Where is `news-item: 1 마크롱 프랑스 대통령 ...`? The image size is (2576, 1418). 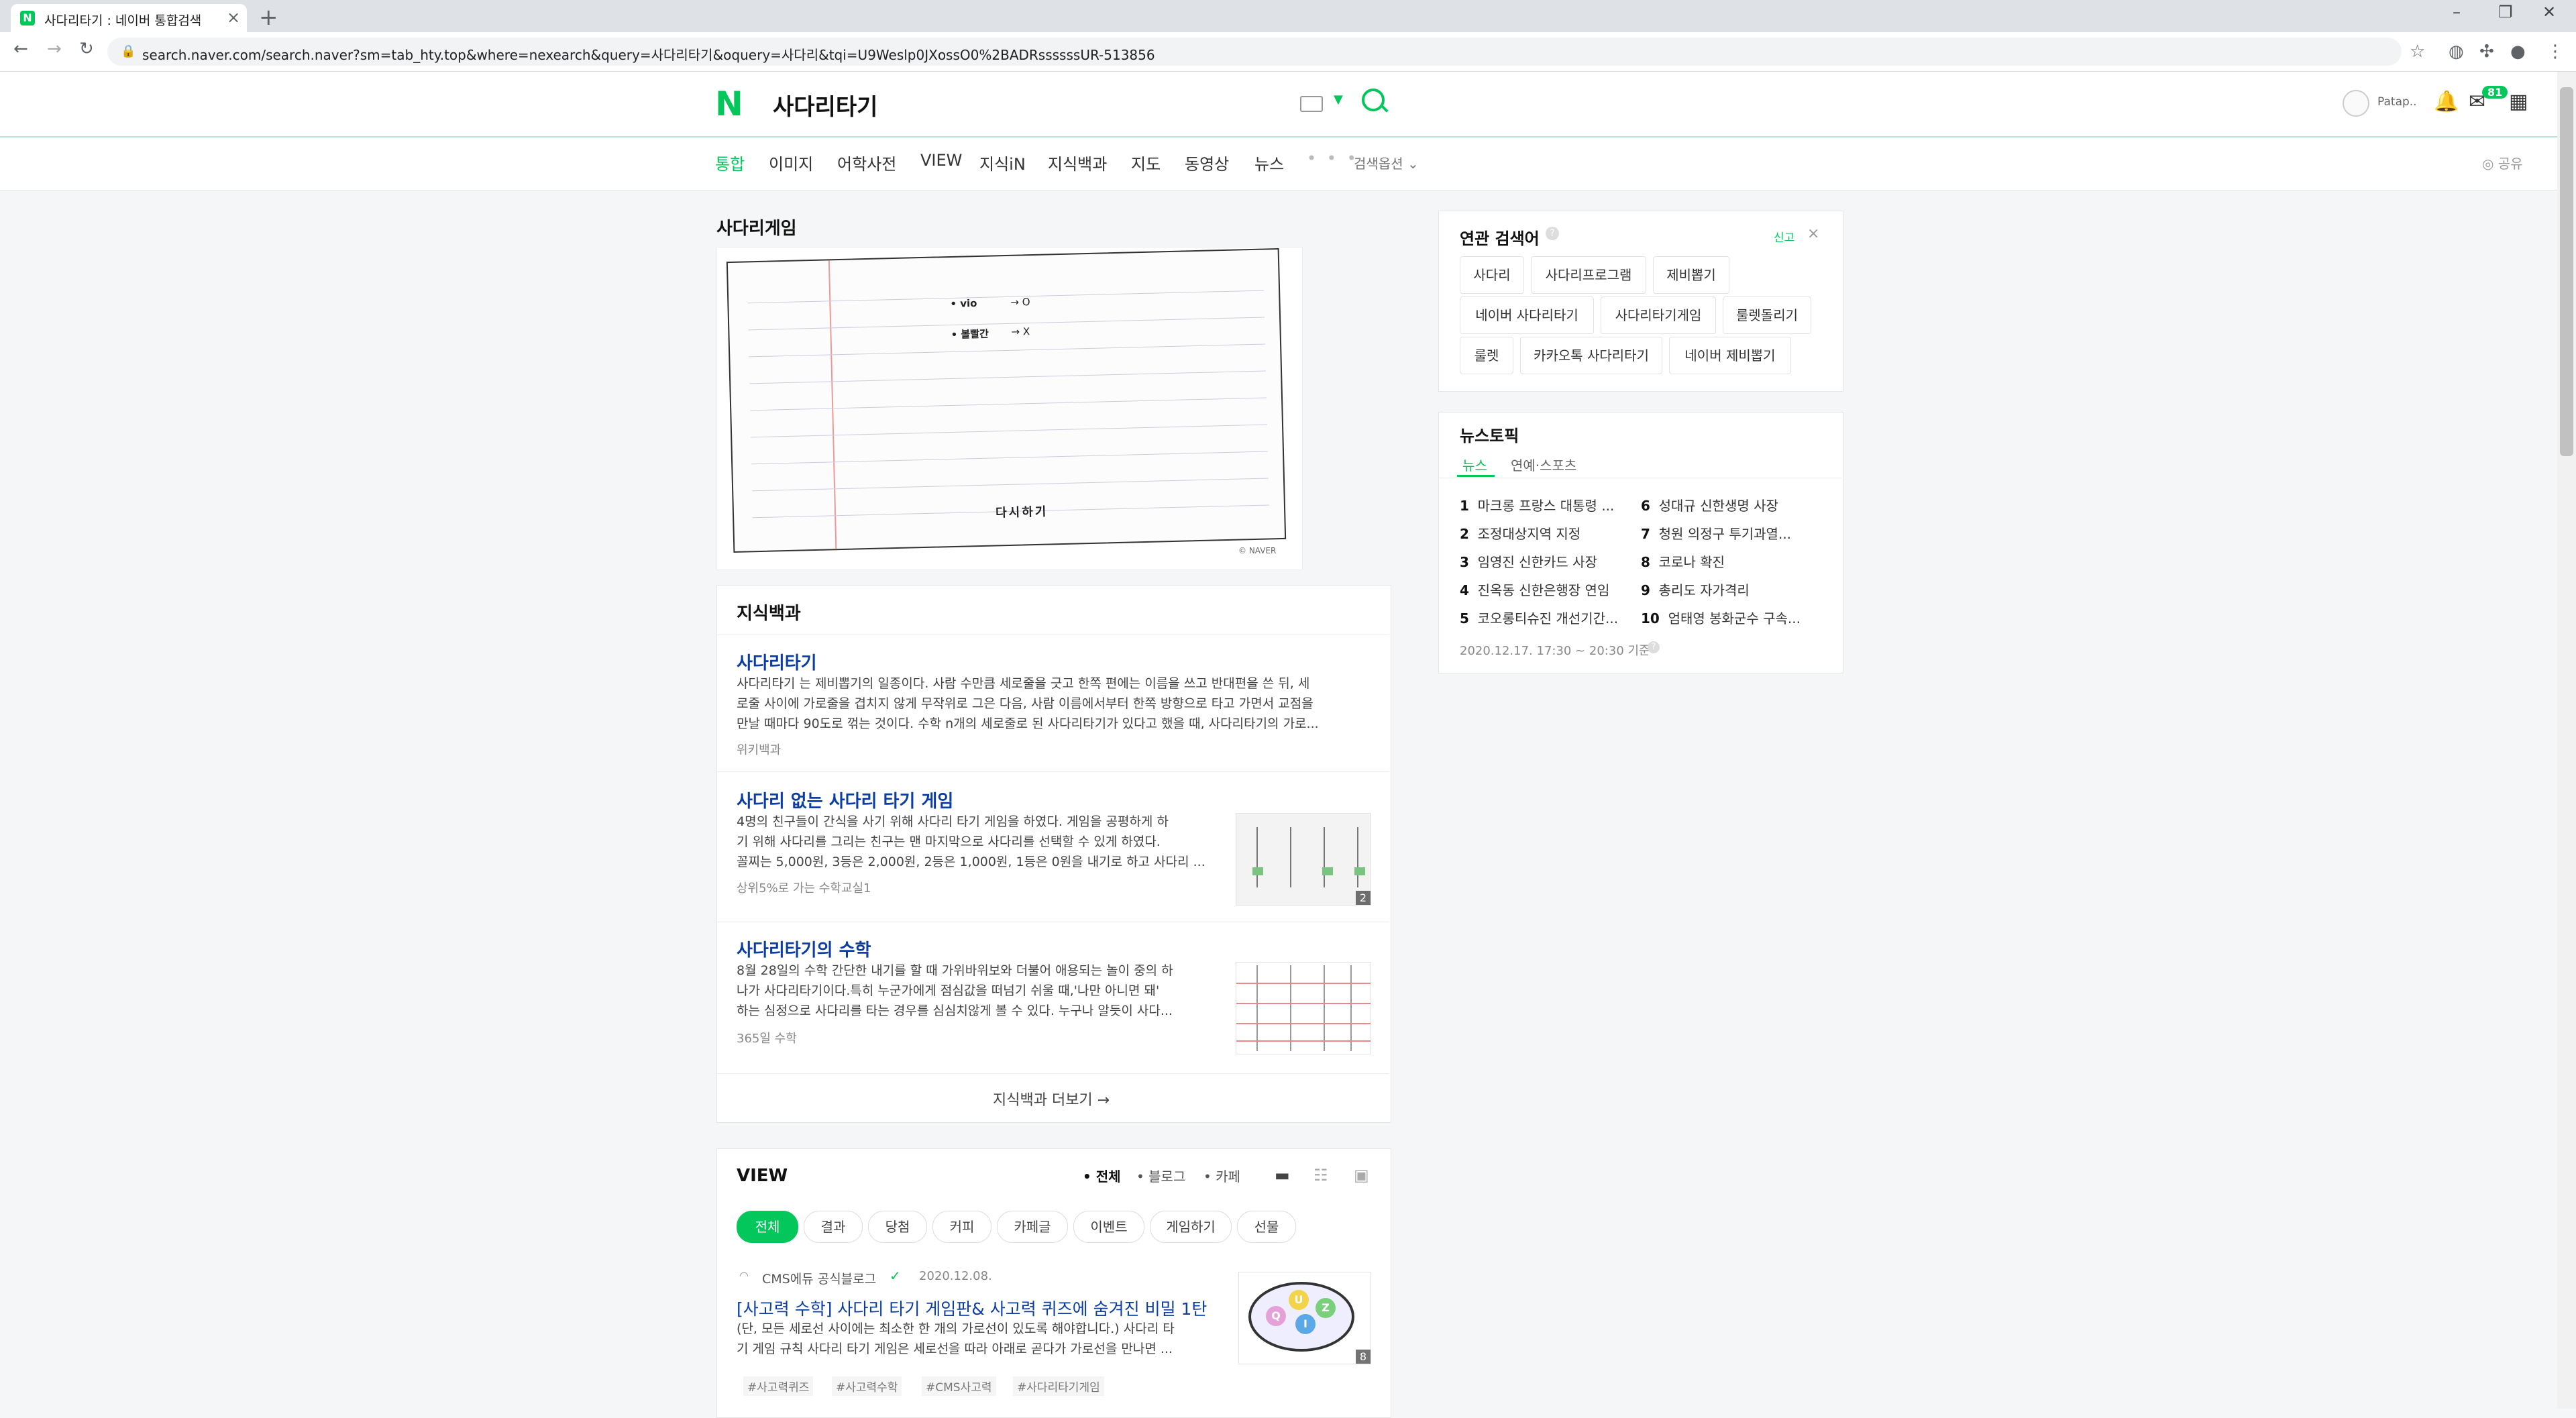 news-item: 1 마크롱 프랑스 대통령 ... is located at coordinates (1537, 504).